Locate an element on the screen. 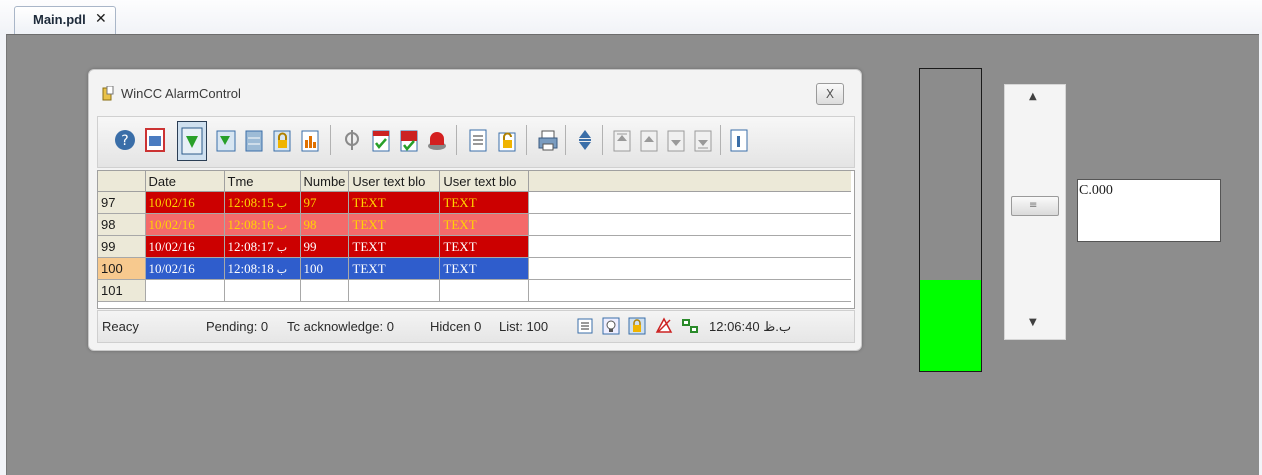 This screenshot has width=1262, height=475. cell-time: 12:08:15 ب is located at coordinates (262, 202).